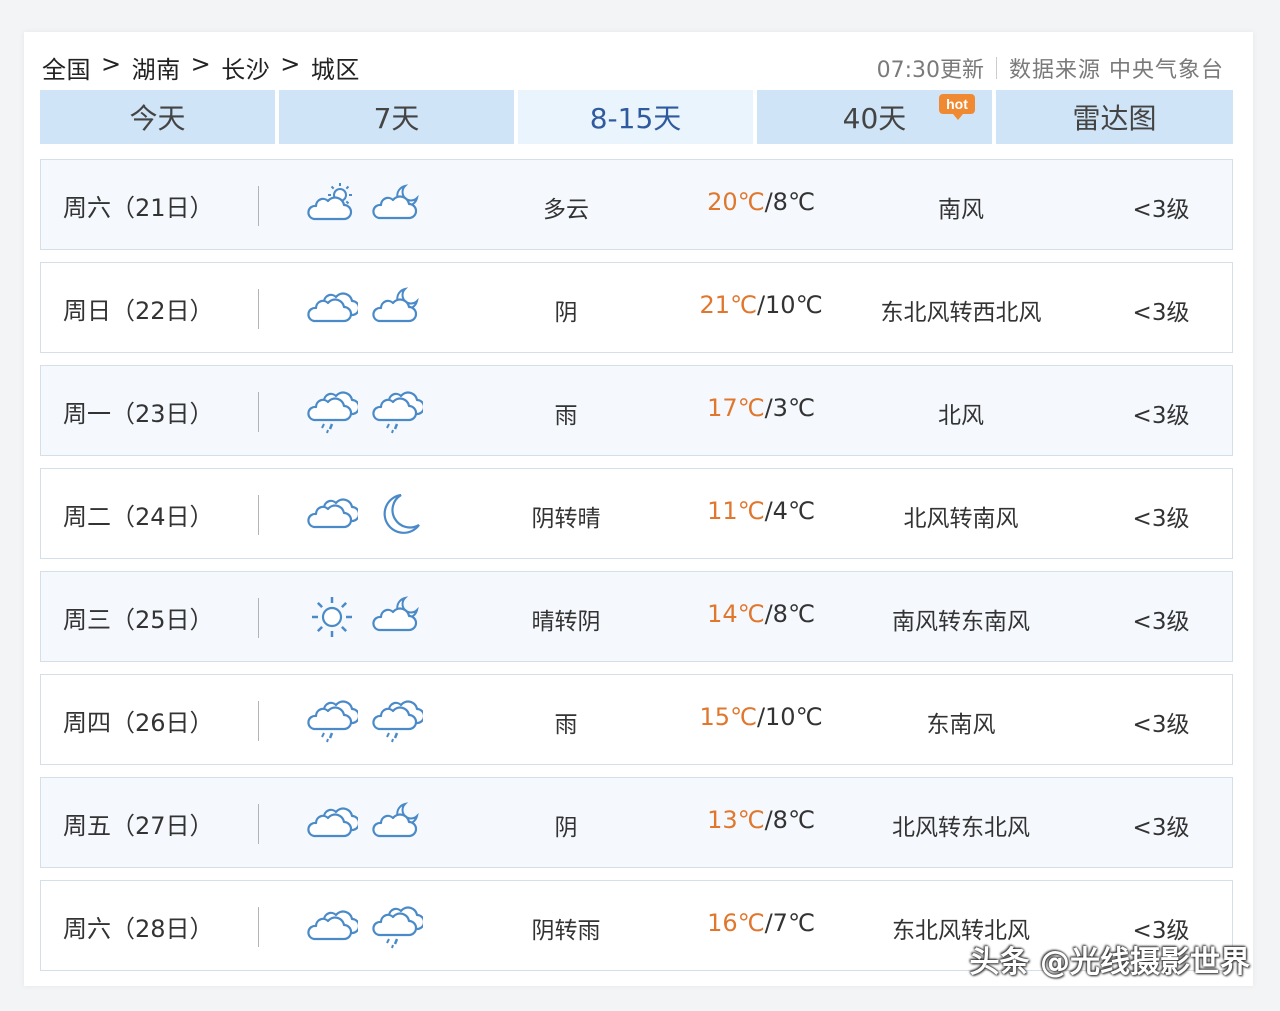 The image size is (1280, 1011). I want to click on tab-40-days: 40天 hot, so click(874, 117).